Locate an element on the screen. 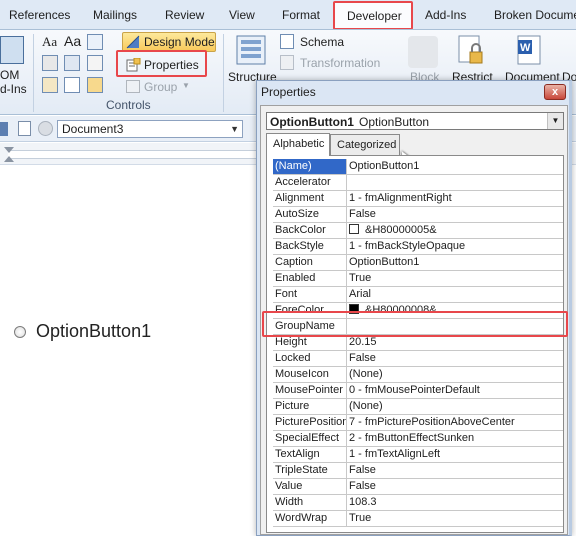 This screenshot has height=536, width=576. rich-text-control-icon: Aa is located at coordinates (49, 42).